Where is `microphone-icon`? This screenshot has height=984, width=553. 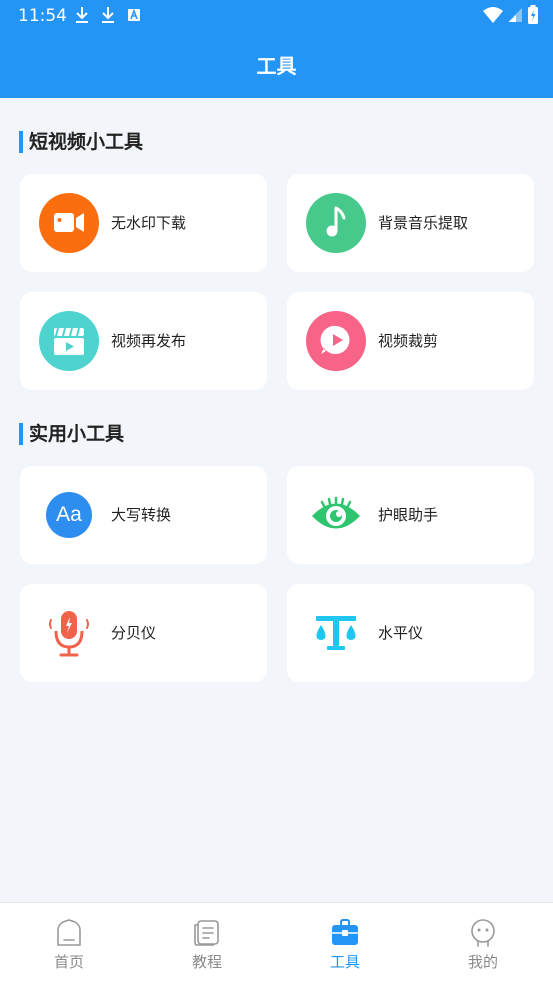
microphone-icon is located at coordinates (69, 633).